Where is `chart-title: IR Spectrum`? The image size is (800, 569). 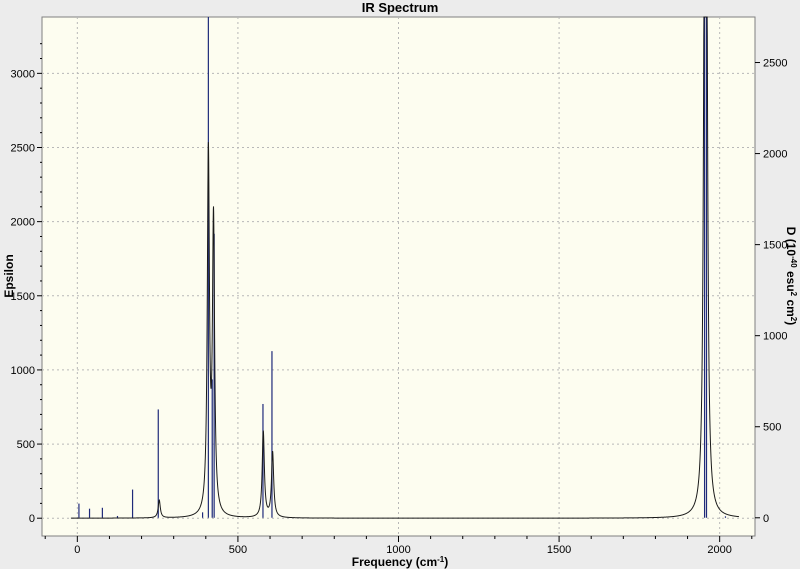
chart-title: IR Spectrum is located at coordinates (400, 7).